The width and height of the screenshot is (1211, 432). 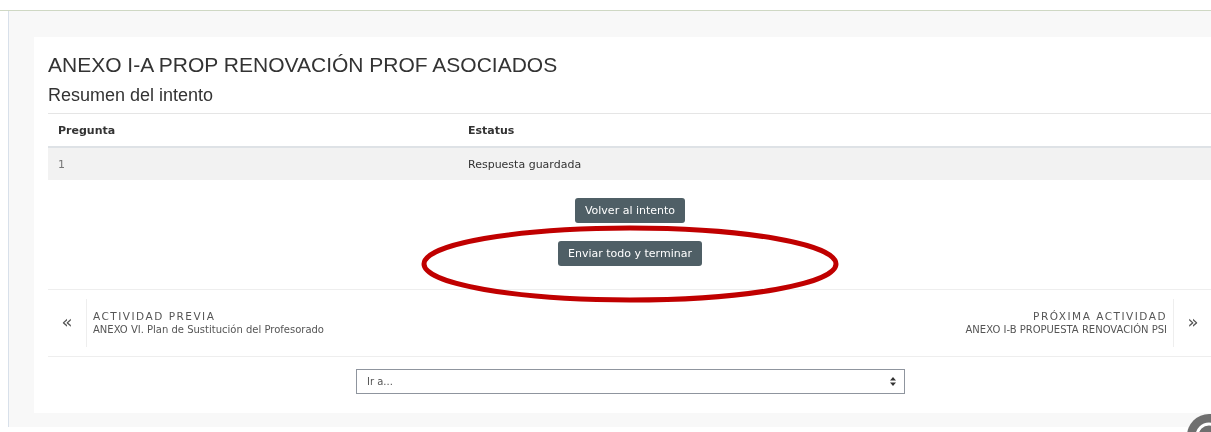 I want to click on submit-button: Enviar todo y terminar, so click(x=630, y=253).